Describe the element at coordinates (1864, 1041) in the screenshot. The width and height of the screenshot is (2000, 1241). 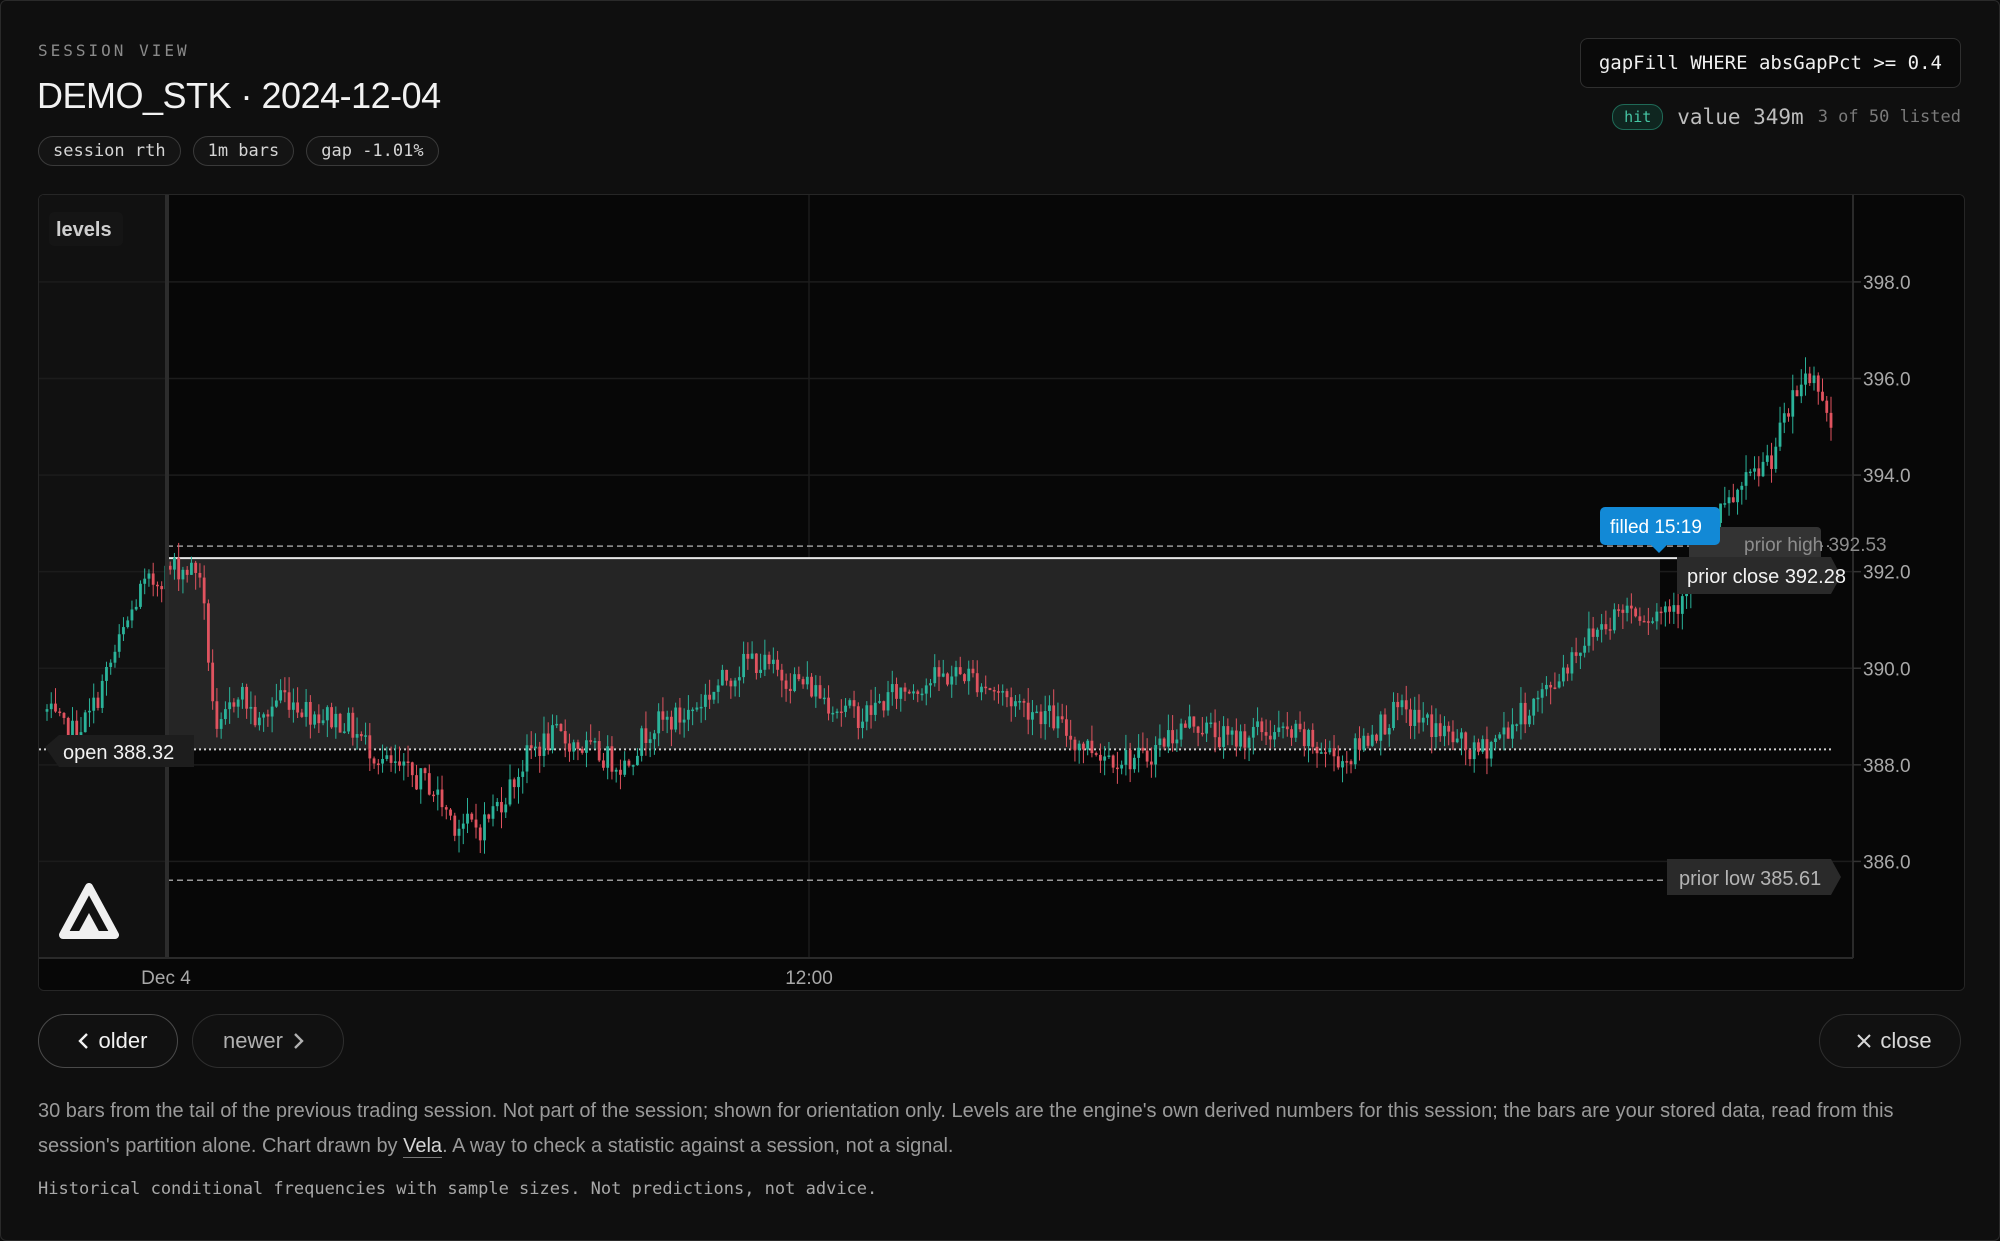
I see `close-icon` at that location.